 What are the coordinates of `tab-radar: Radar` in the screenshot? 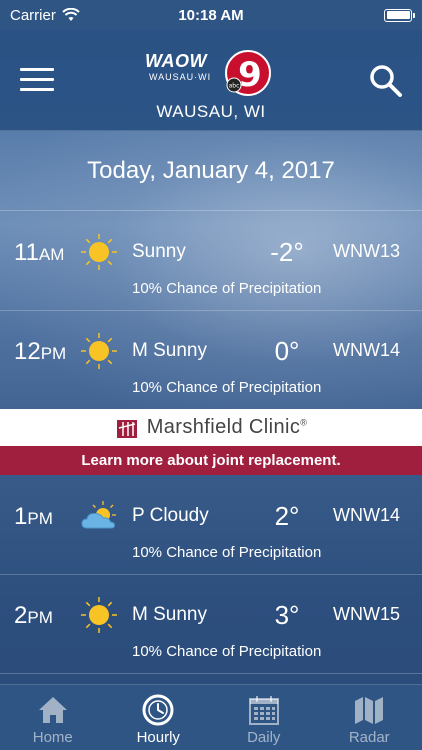 It's located at (369, 717).